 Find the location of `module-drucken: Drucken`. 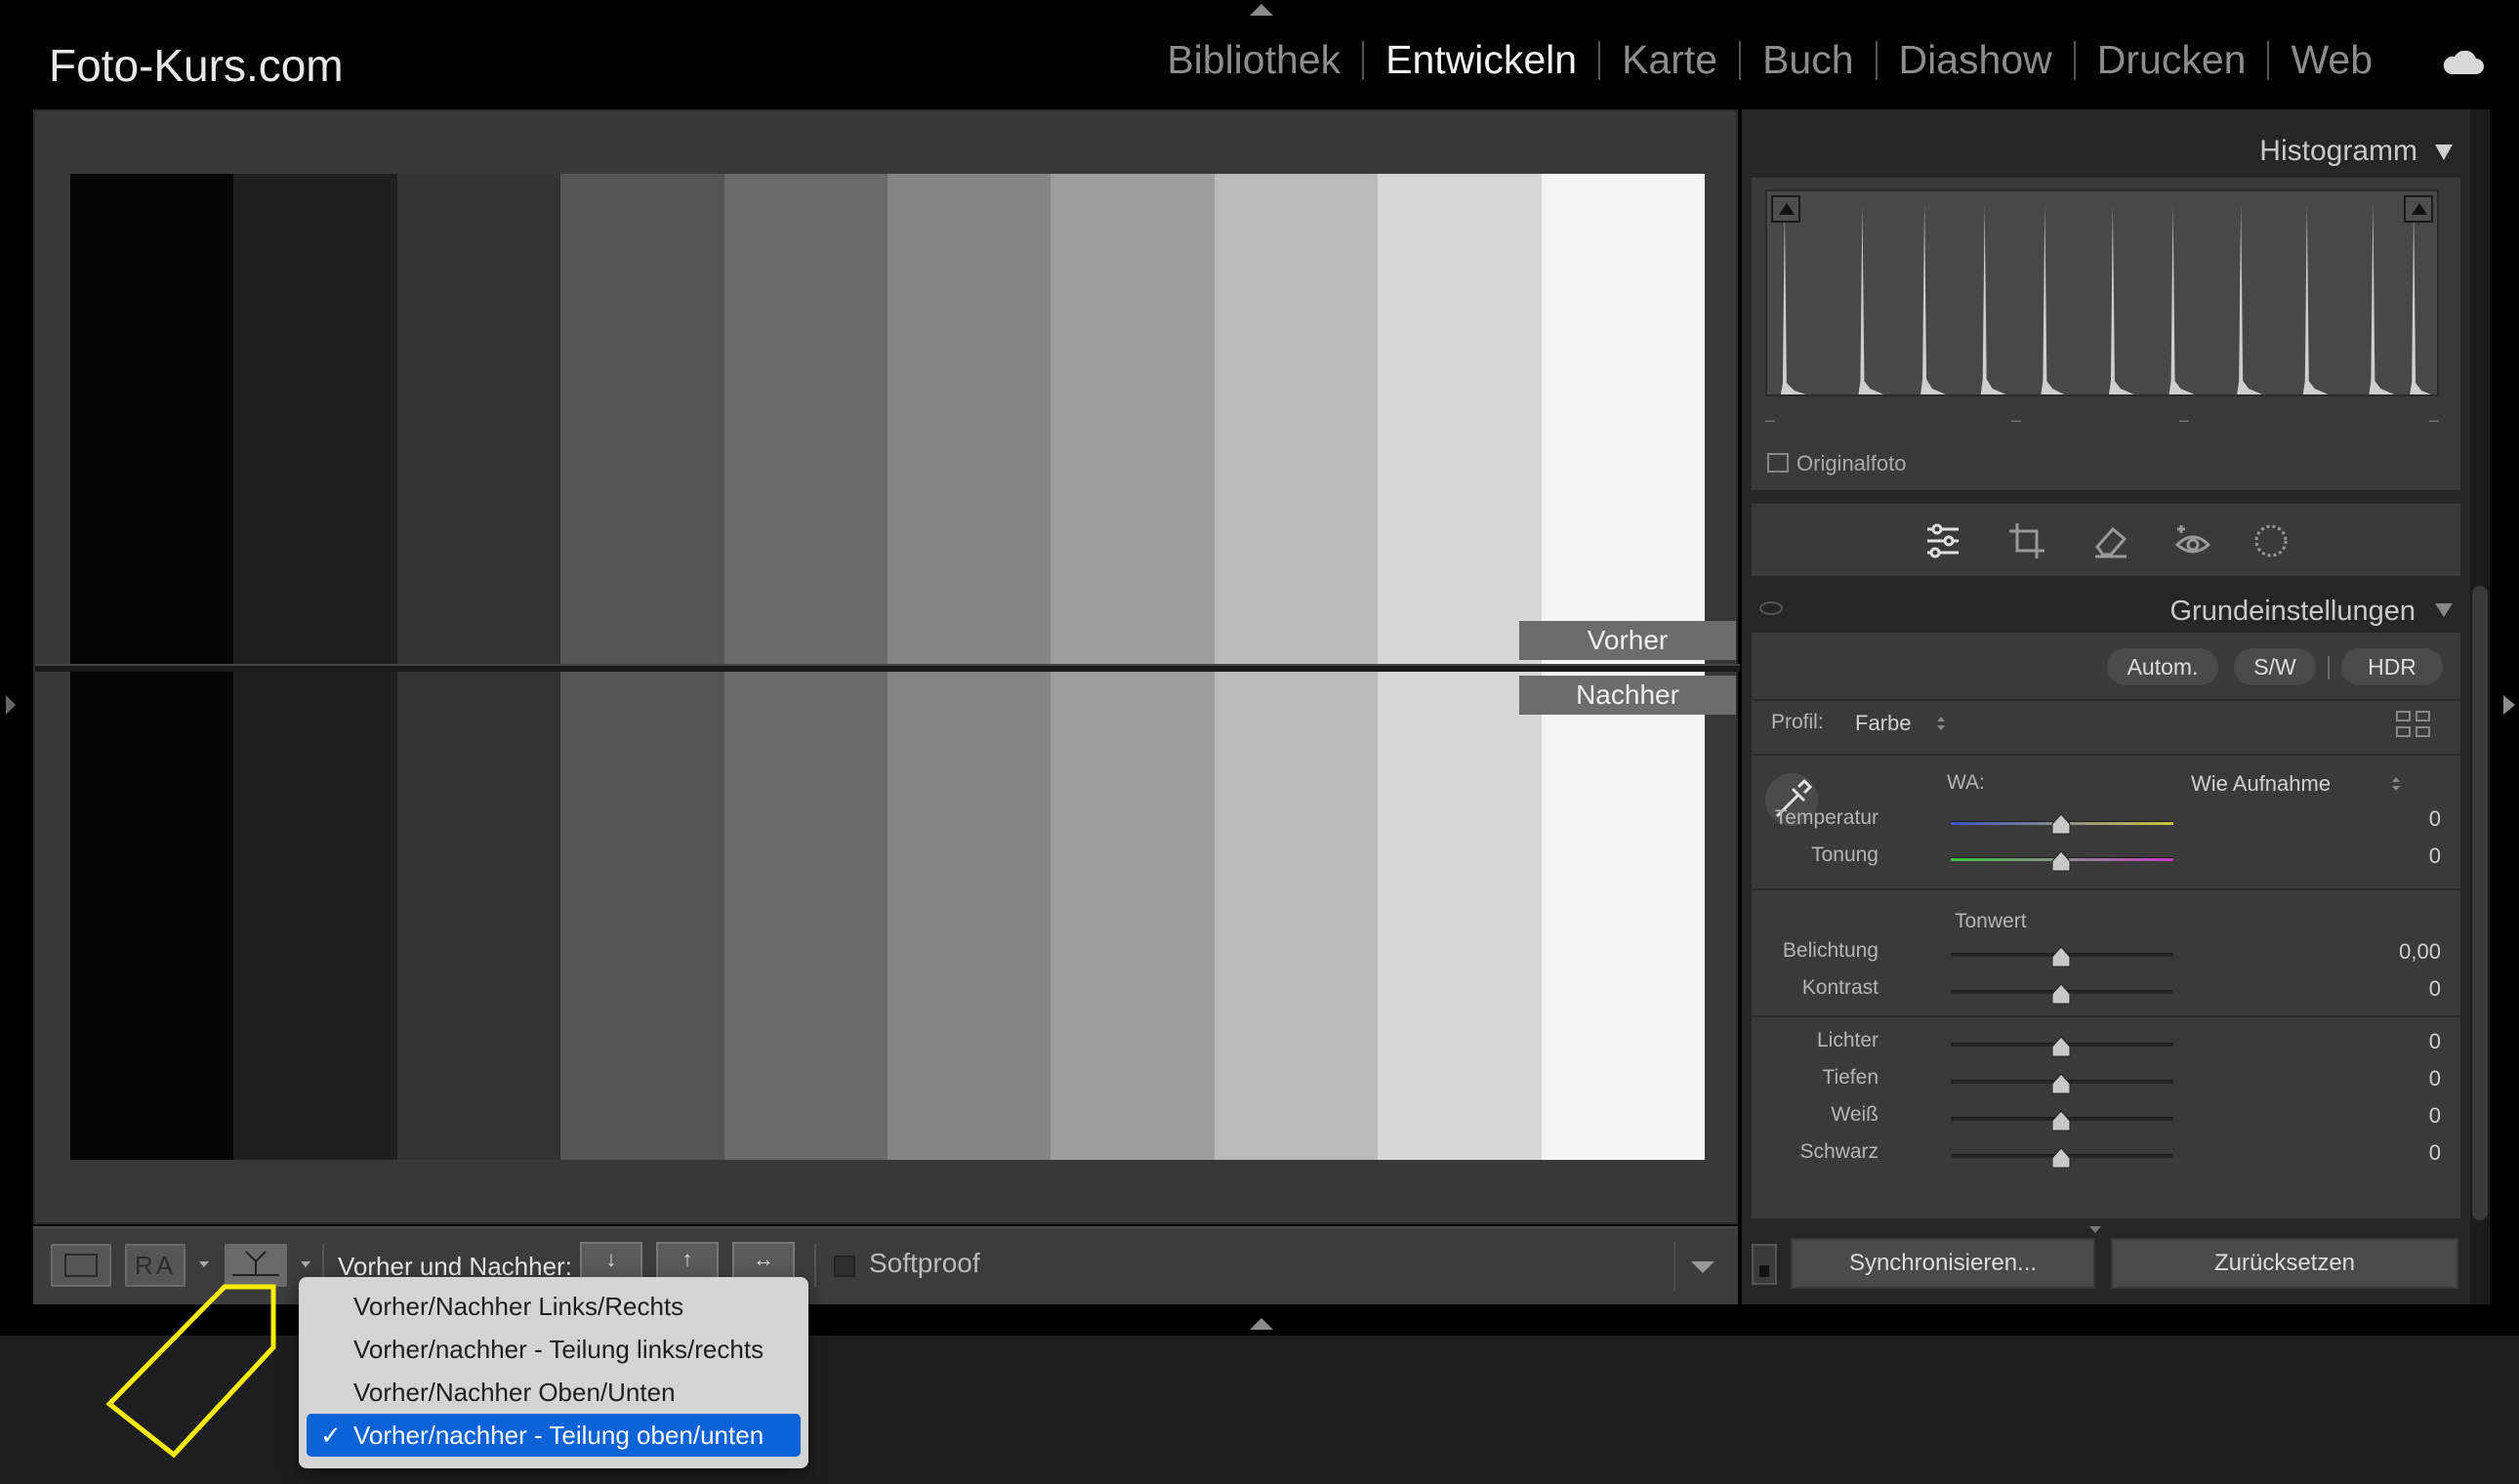

module-drucken: Drucken is located at coordinates (2172, 60).